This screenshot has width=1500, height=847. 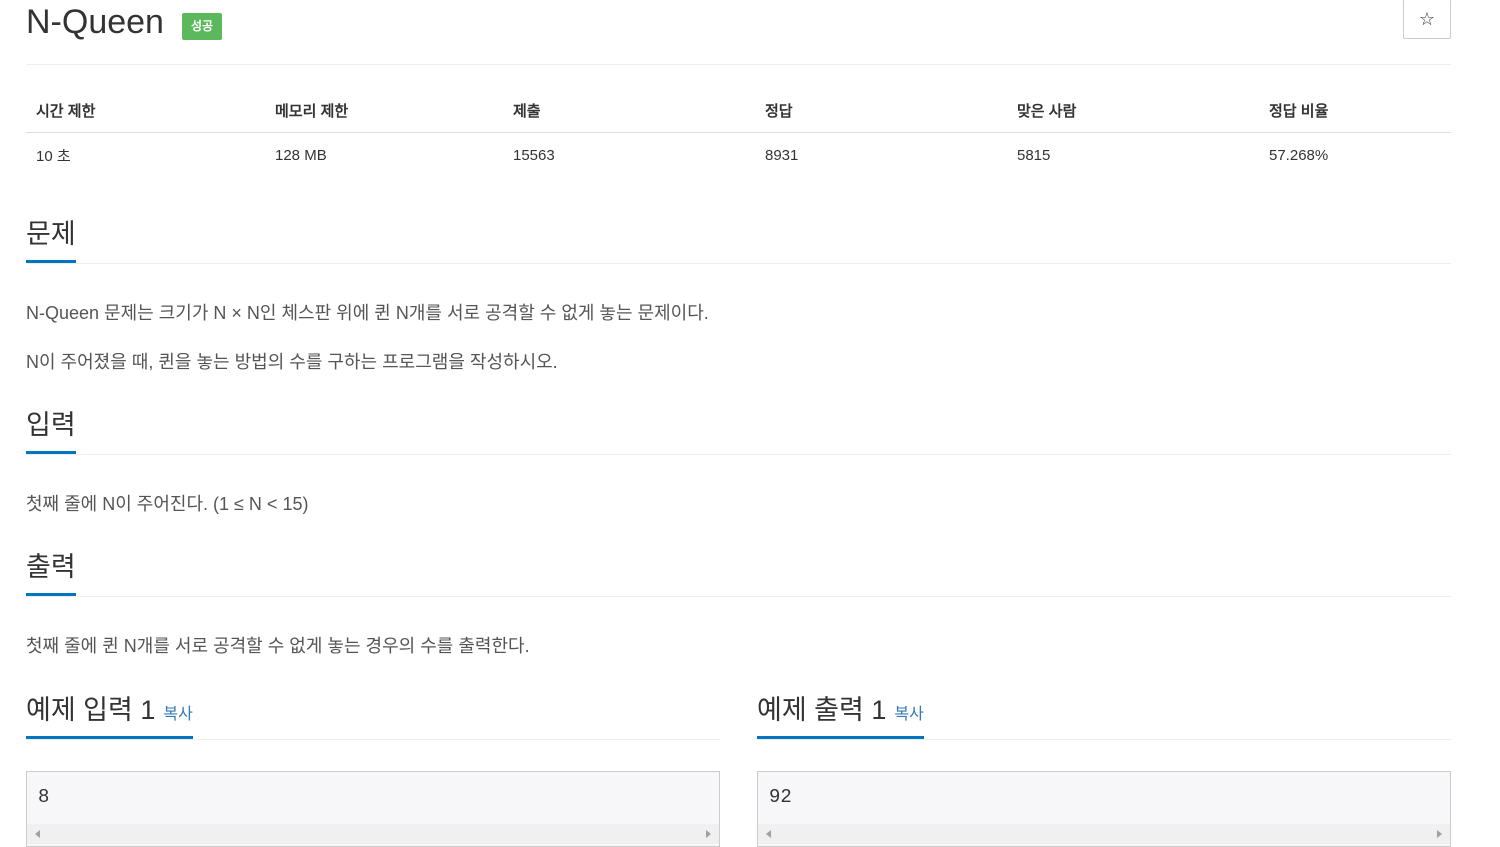 I want to click on sample-input-headline: 예제 입력 1 복사, so click(x=373, y=716).